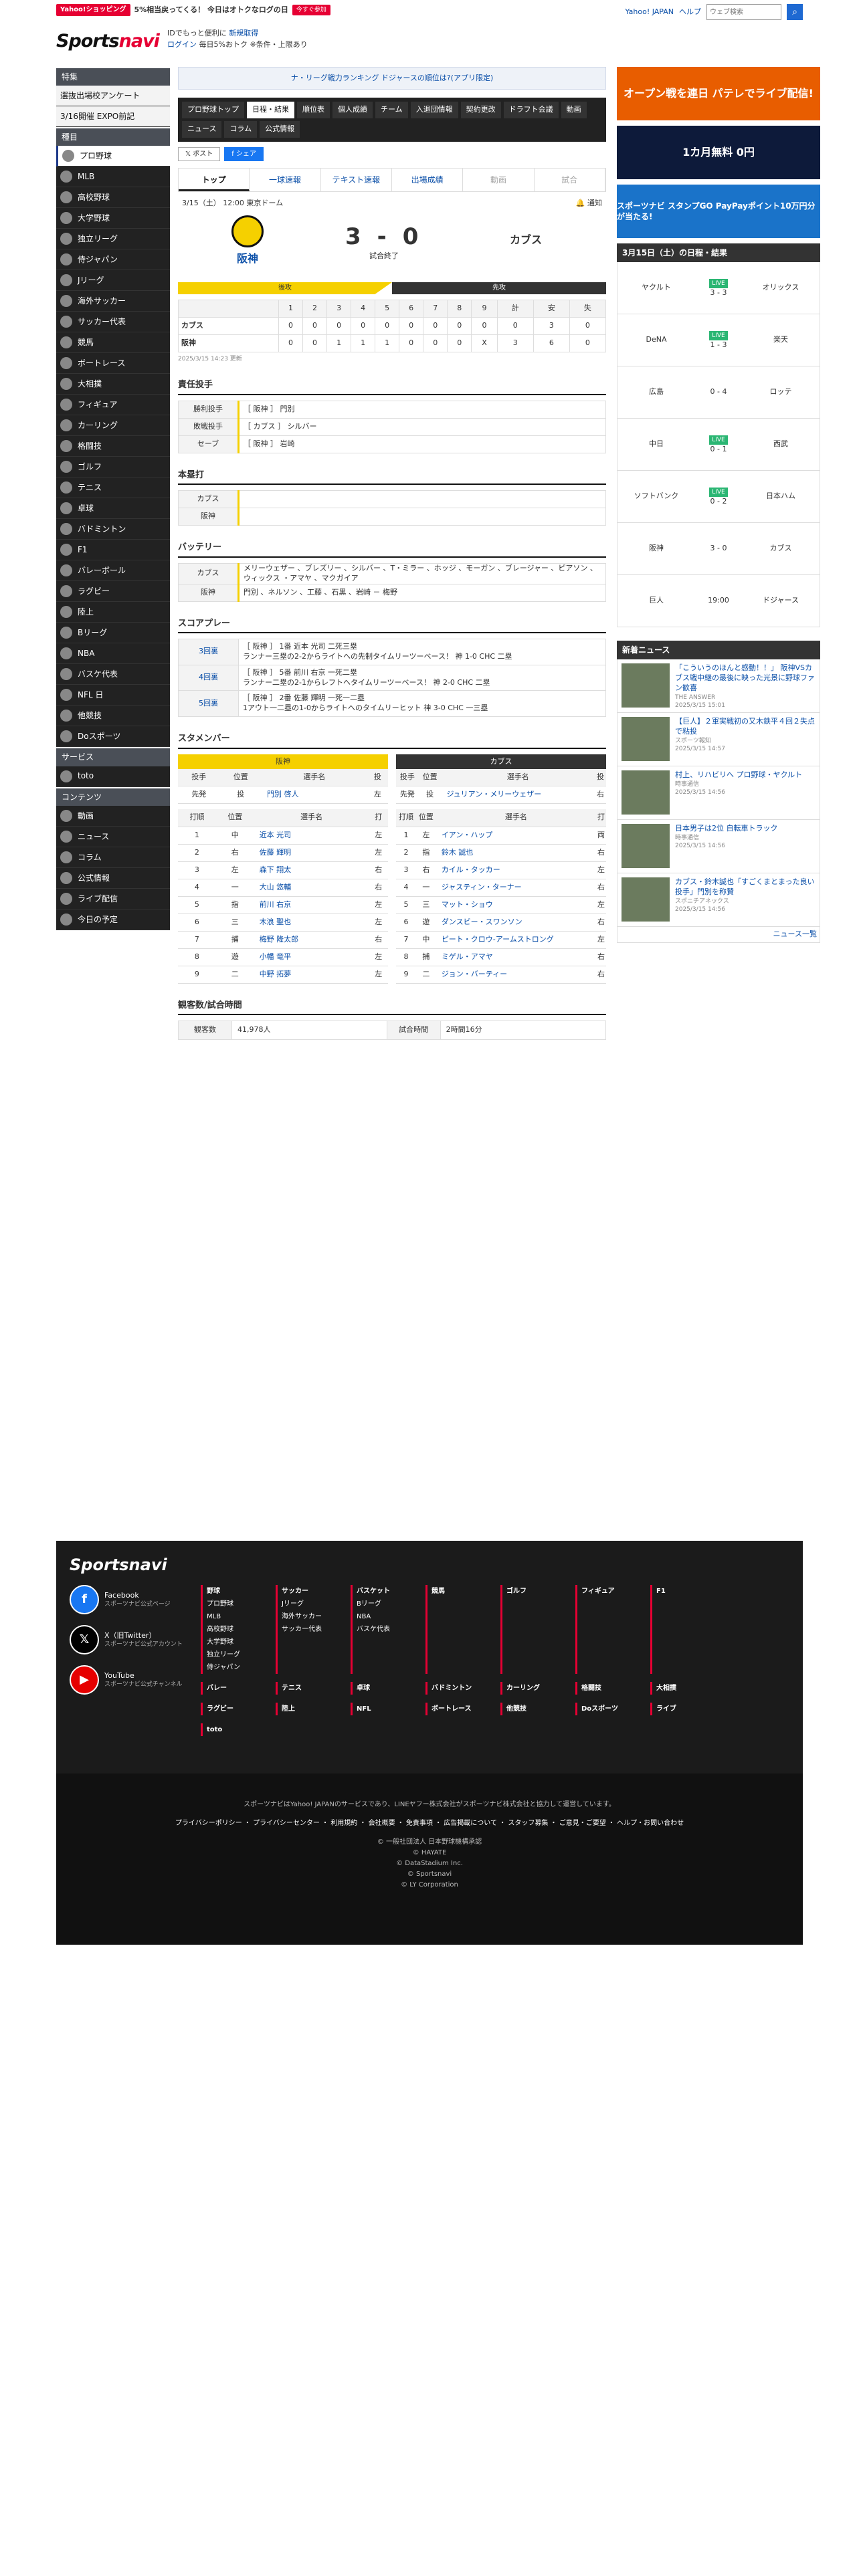 The width and height of the screenshot is (859, 2576). I want to click on game-item: DeNA LIVE 1 - 3 楽天, so click(718, 340).